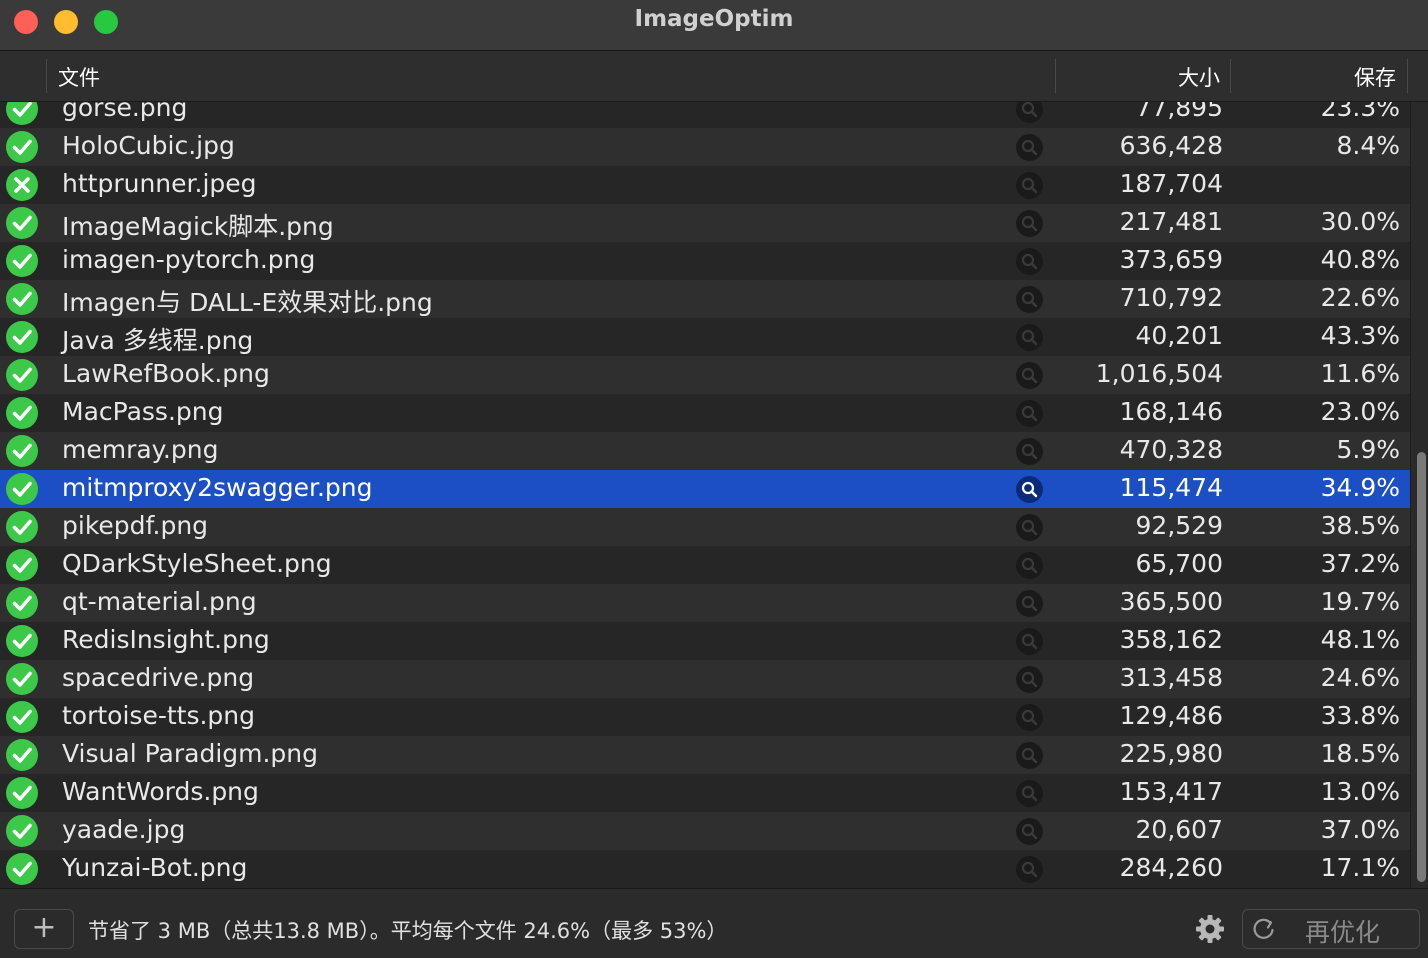  I want to click on file-name: spacedrive.png, so click(158, 677).